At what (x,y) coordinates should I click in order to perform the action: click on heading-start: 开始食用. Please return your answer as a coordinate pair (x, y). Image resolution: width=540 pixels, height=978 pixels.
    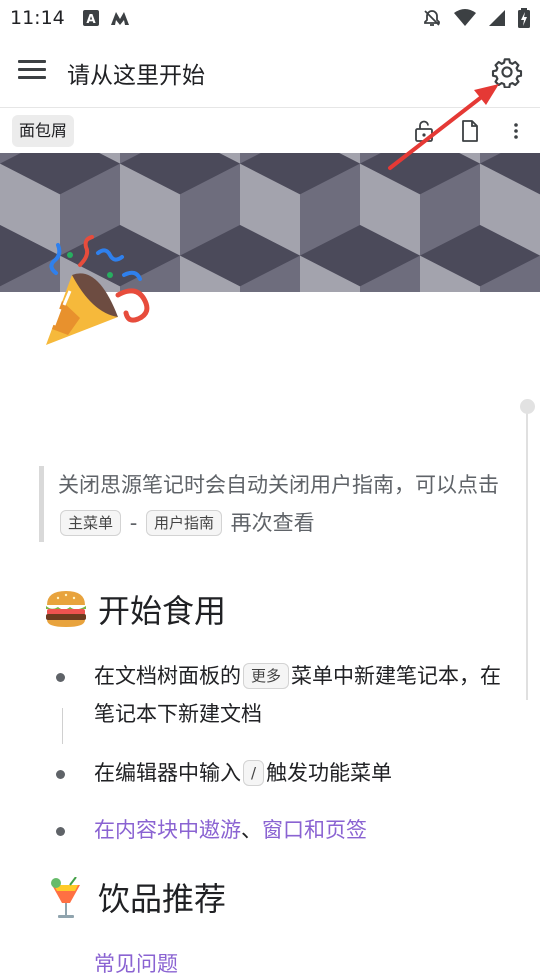
    Looking at the image, I should click on (135, 609).